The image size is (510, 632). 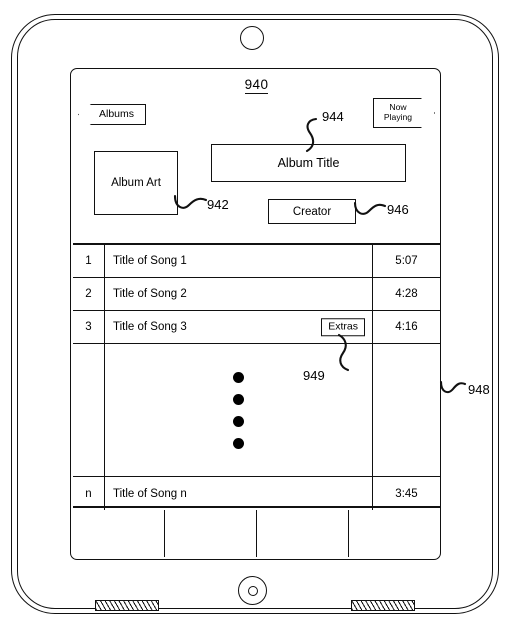 I want to click on track-title-text: Title of Song 3, so click(x=150, y=327).